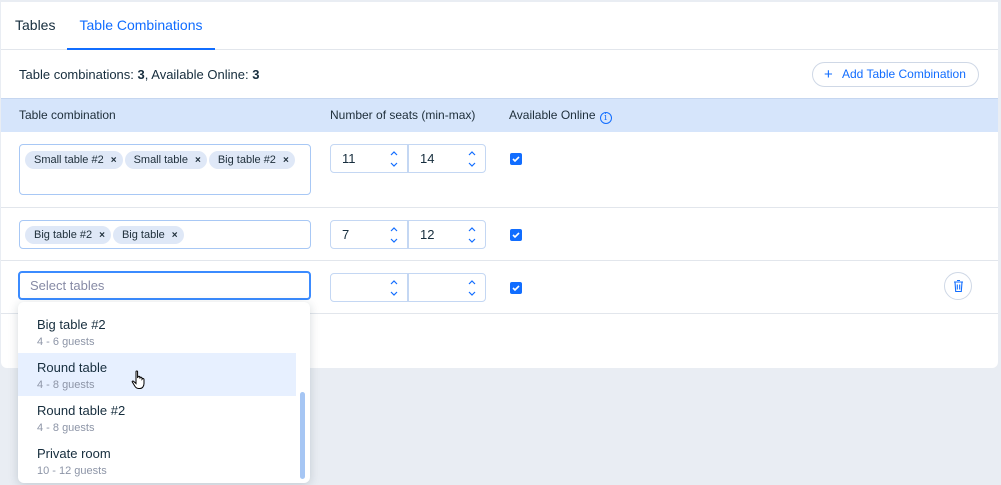 This screenshot has width=1001, height=485. Describe the element at coordinates (164, 285) in the screenshot. I see `select-tables-input: Select tables` at that location.